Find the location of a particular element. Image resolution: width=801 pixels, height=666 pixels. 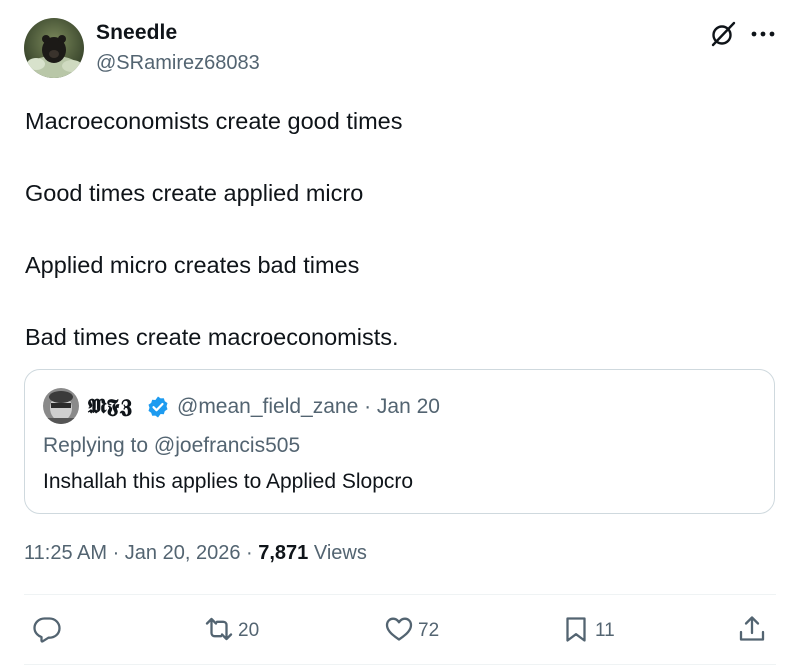

tweet-timestamp: 11:25 AM · Jan 20, 2026 · 7,871 Views is located at coordinates (195, 553).